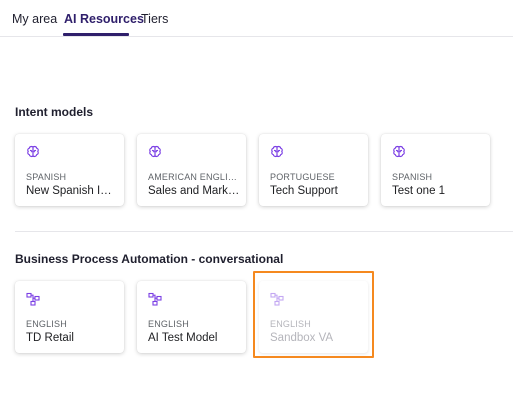 Image resolution: width=513 pixels, height=400 pixels. What do you see at coordinates (194, 191) in the screenshot?
I see `card-name: Sales and Marketing` at bounding box center [194, 191].